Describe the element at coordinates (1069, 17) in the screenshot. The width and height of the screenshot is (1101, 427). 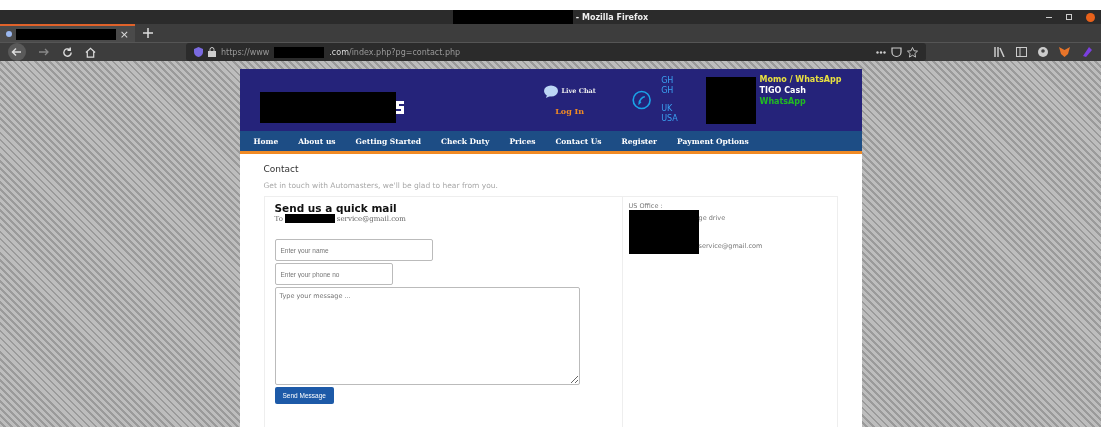
I see `maximize-icon` at that location.